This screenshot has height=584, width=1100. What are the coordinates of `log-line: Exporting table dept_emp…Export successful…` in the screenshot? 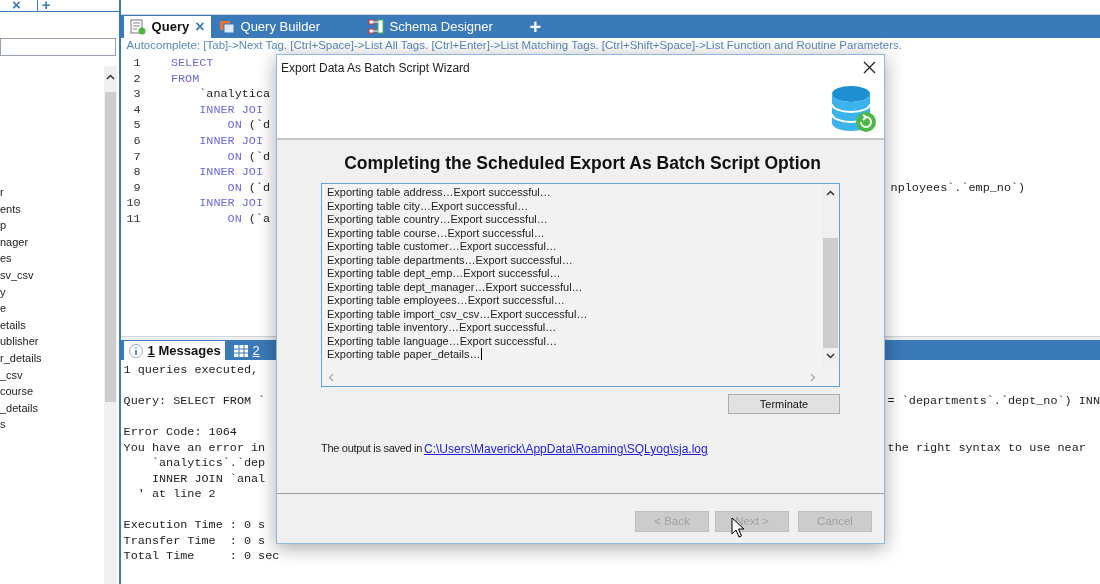 It's located at (444, 273).